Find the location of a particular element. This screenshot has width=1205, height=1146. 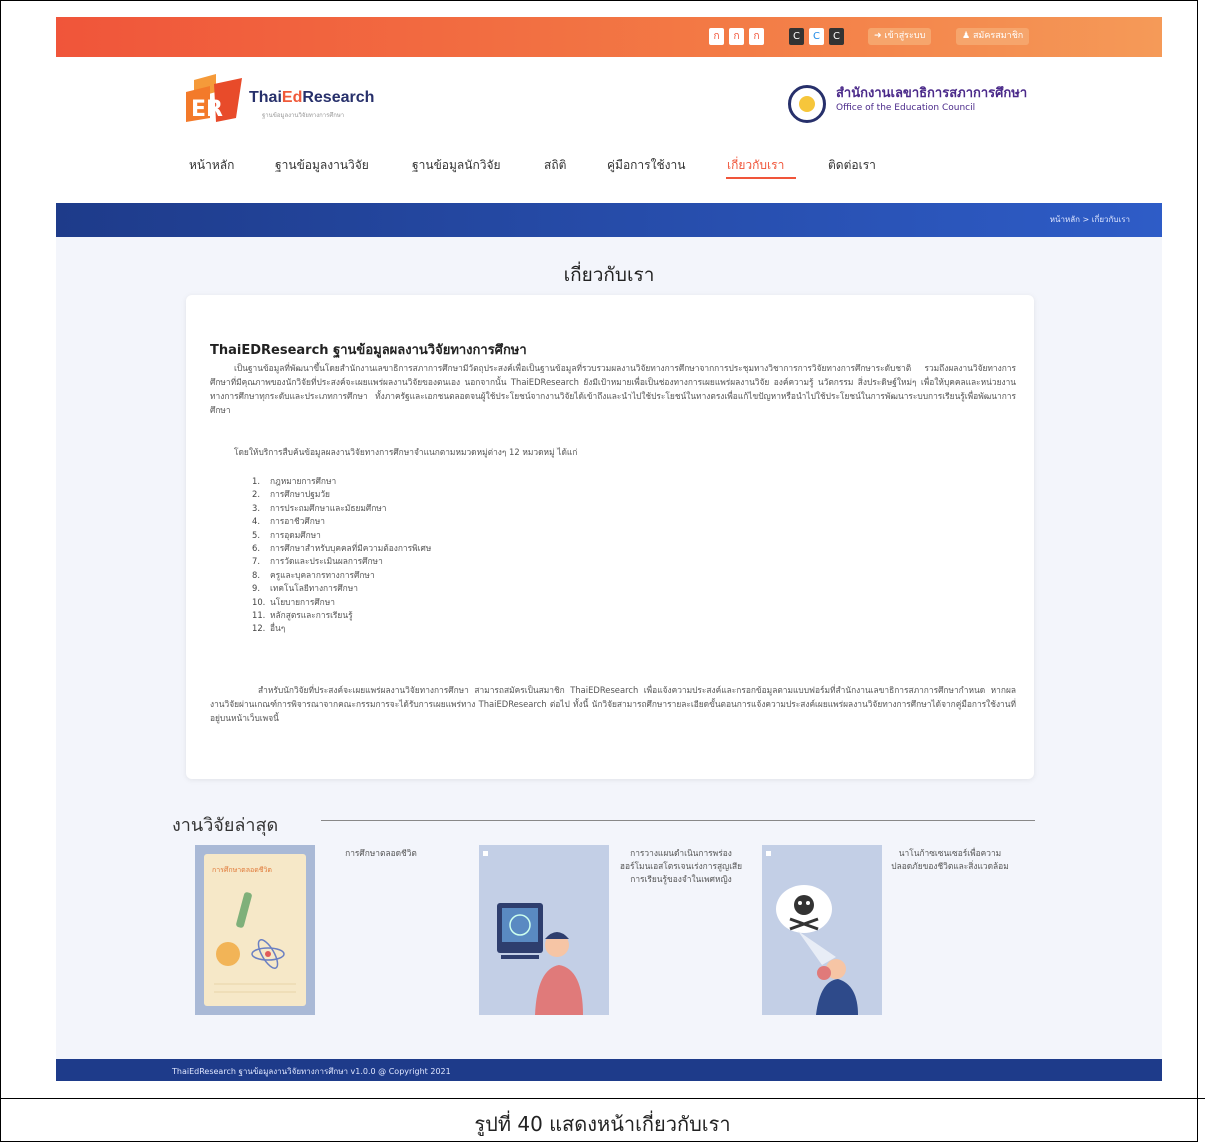

scientist-computer-icon is located at coordinates (533, 933).